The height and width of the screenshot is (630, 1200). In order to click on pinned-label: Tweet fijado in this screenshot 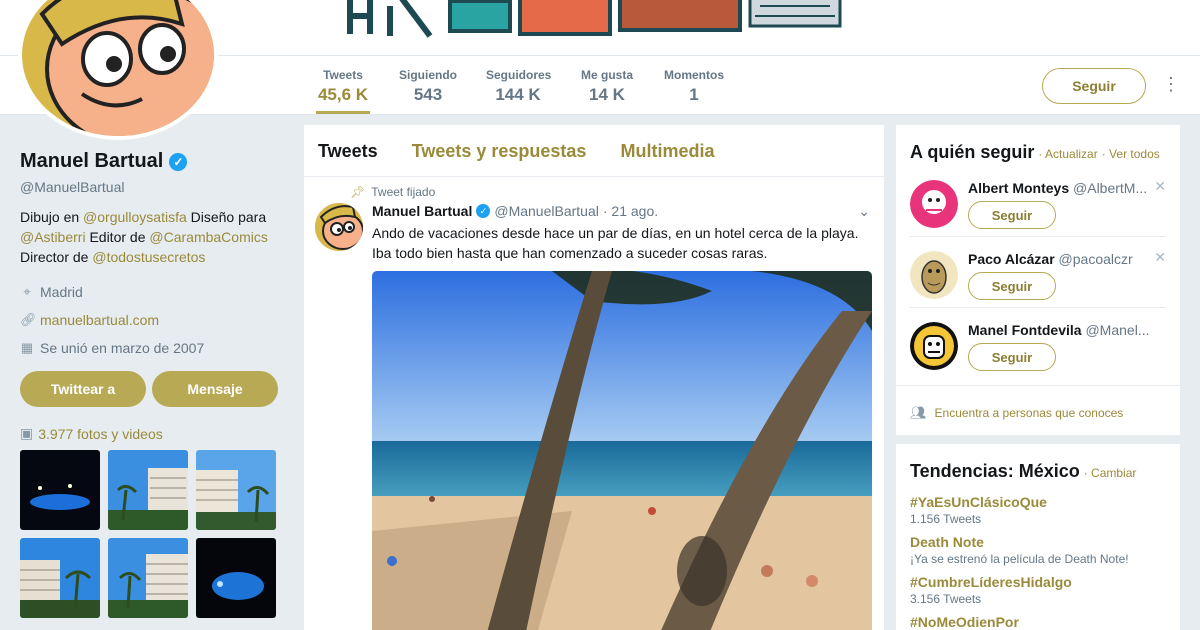, I will do `click(403, 192)`.